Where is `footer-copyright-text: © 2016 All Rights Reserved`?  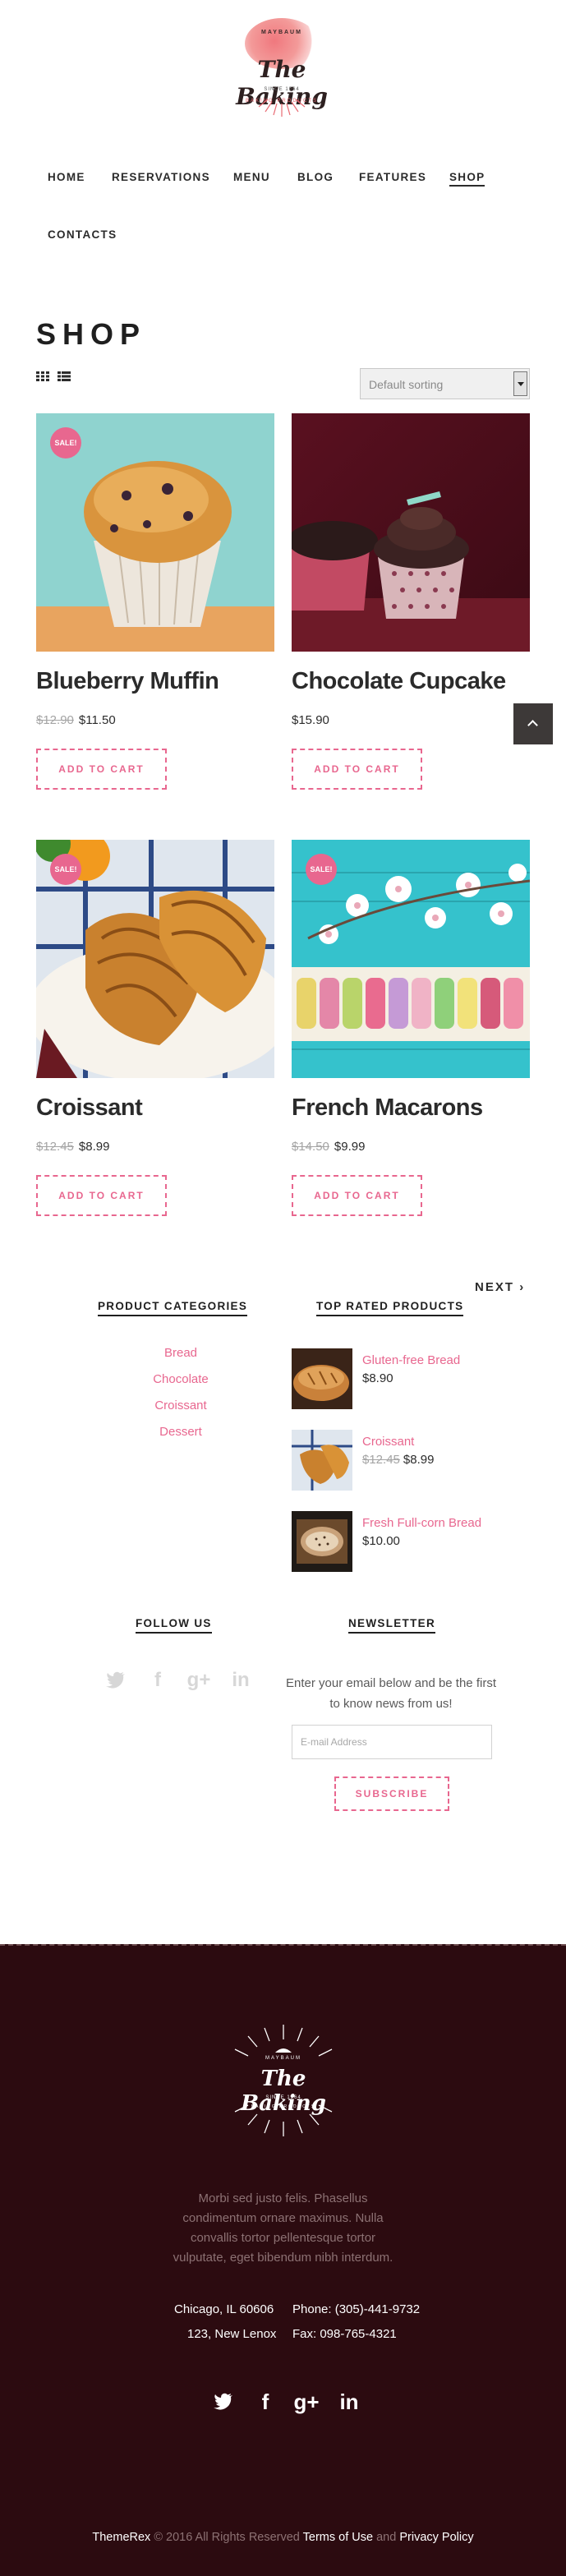
footer-copyright-text: © 2016 All Rights Reserved is located at coordinates (227, 2537).